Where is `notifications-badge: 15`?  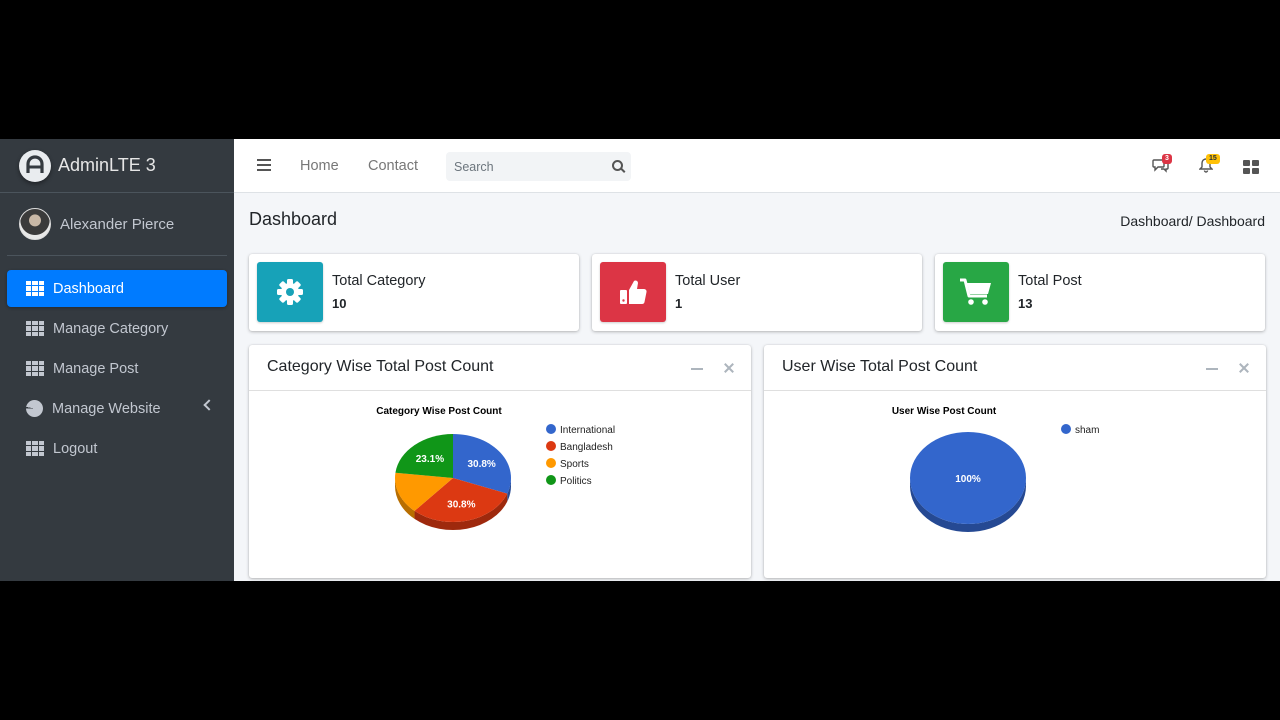
notifications-badge: 15 is located at coordinates (1213, 159).